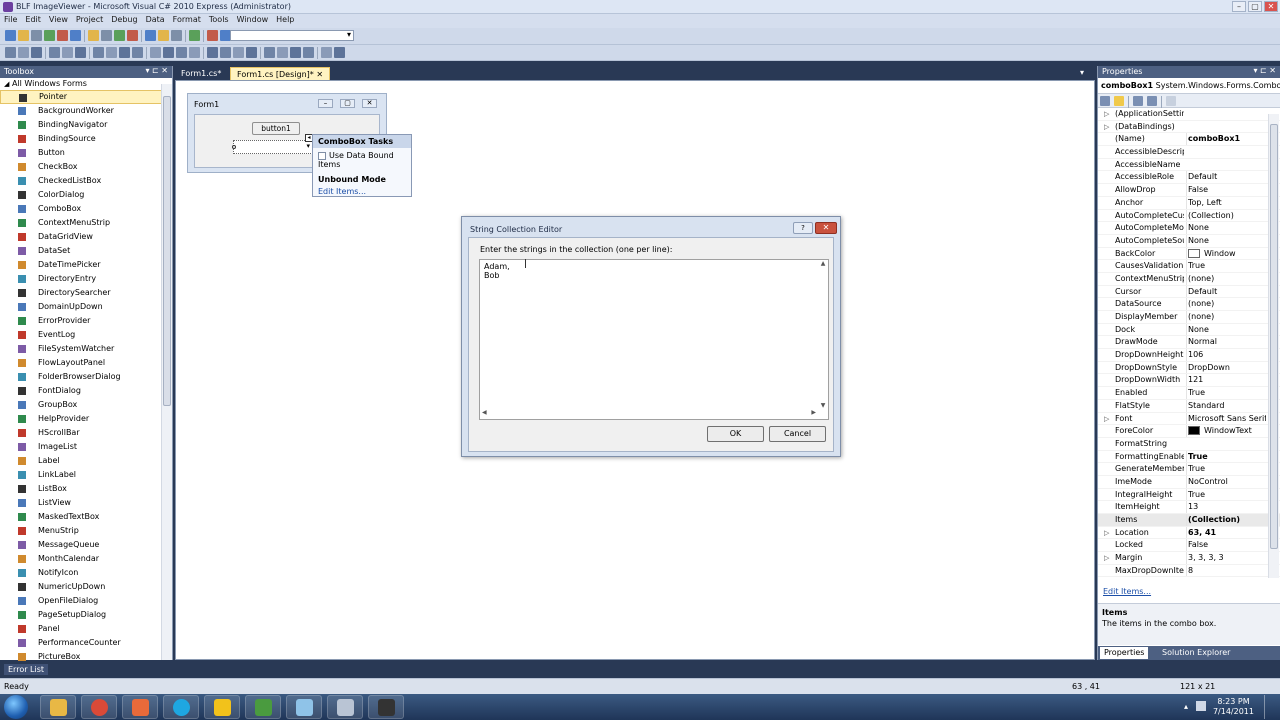  Describe the element at coordinates (1226, 367) in the screenshot. I see `property-value: DropDown` at that location.